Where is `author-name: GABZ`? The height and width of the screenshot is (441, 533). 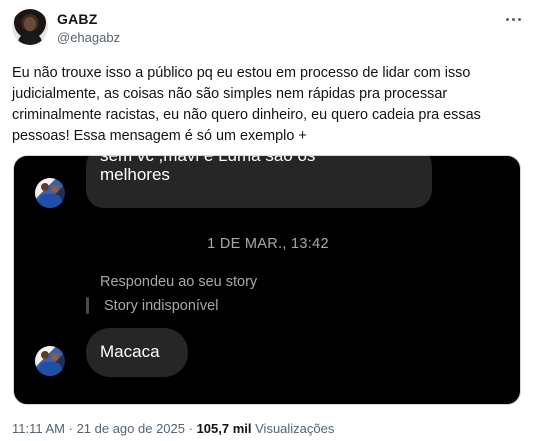
author-name: GABZ is located at coordinates (77, 19).